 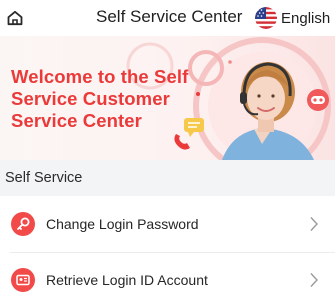 What do you see at coordinates (122, 224) in the screenshot?
I see `list-item-label: Change Login Password` at bounding box center [122, 224].